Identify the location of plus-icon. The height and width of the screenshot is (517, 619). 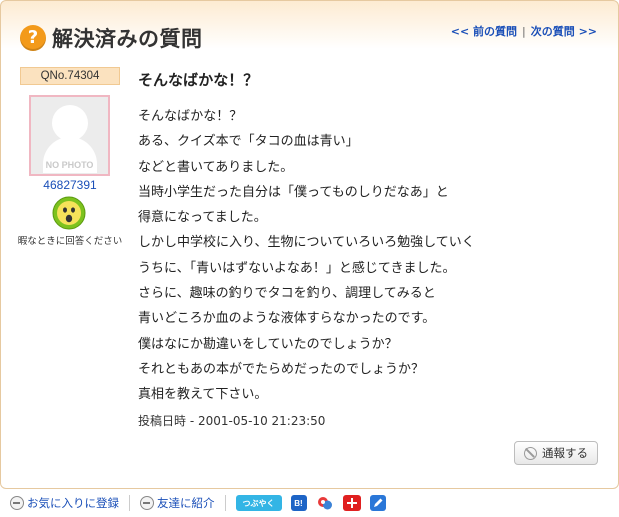
(351, 503).